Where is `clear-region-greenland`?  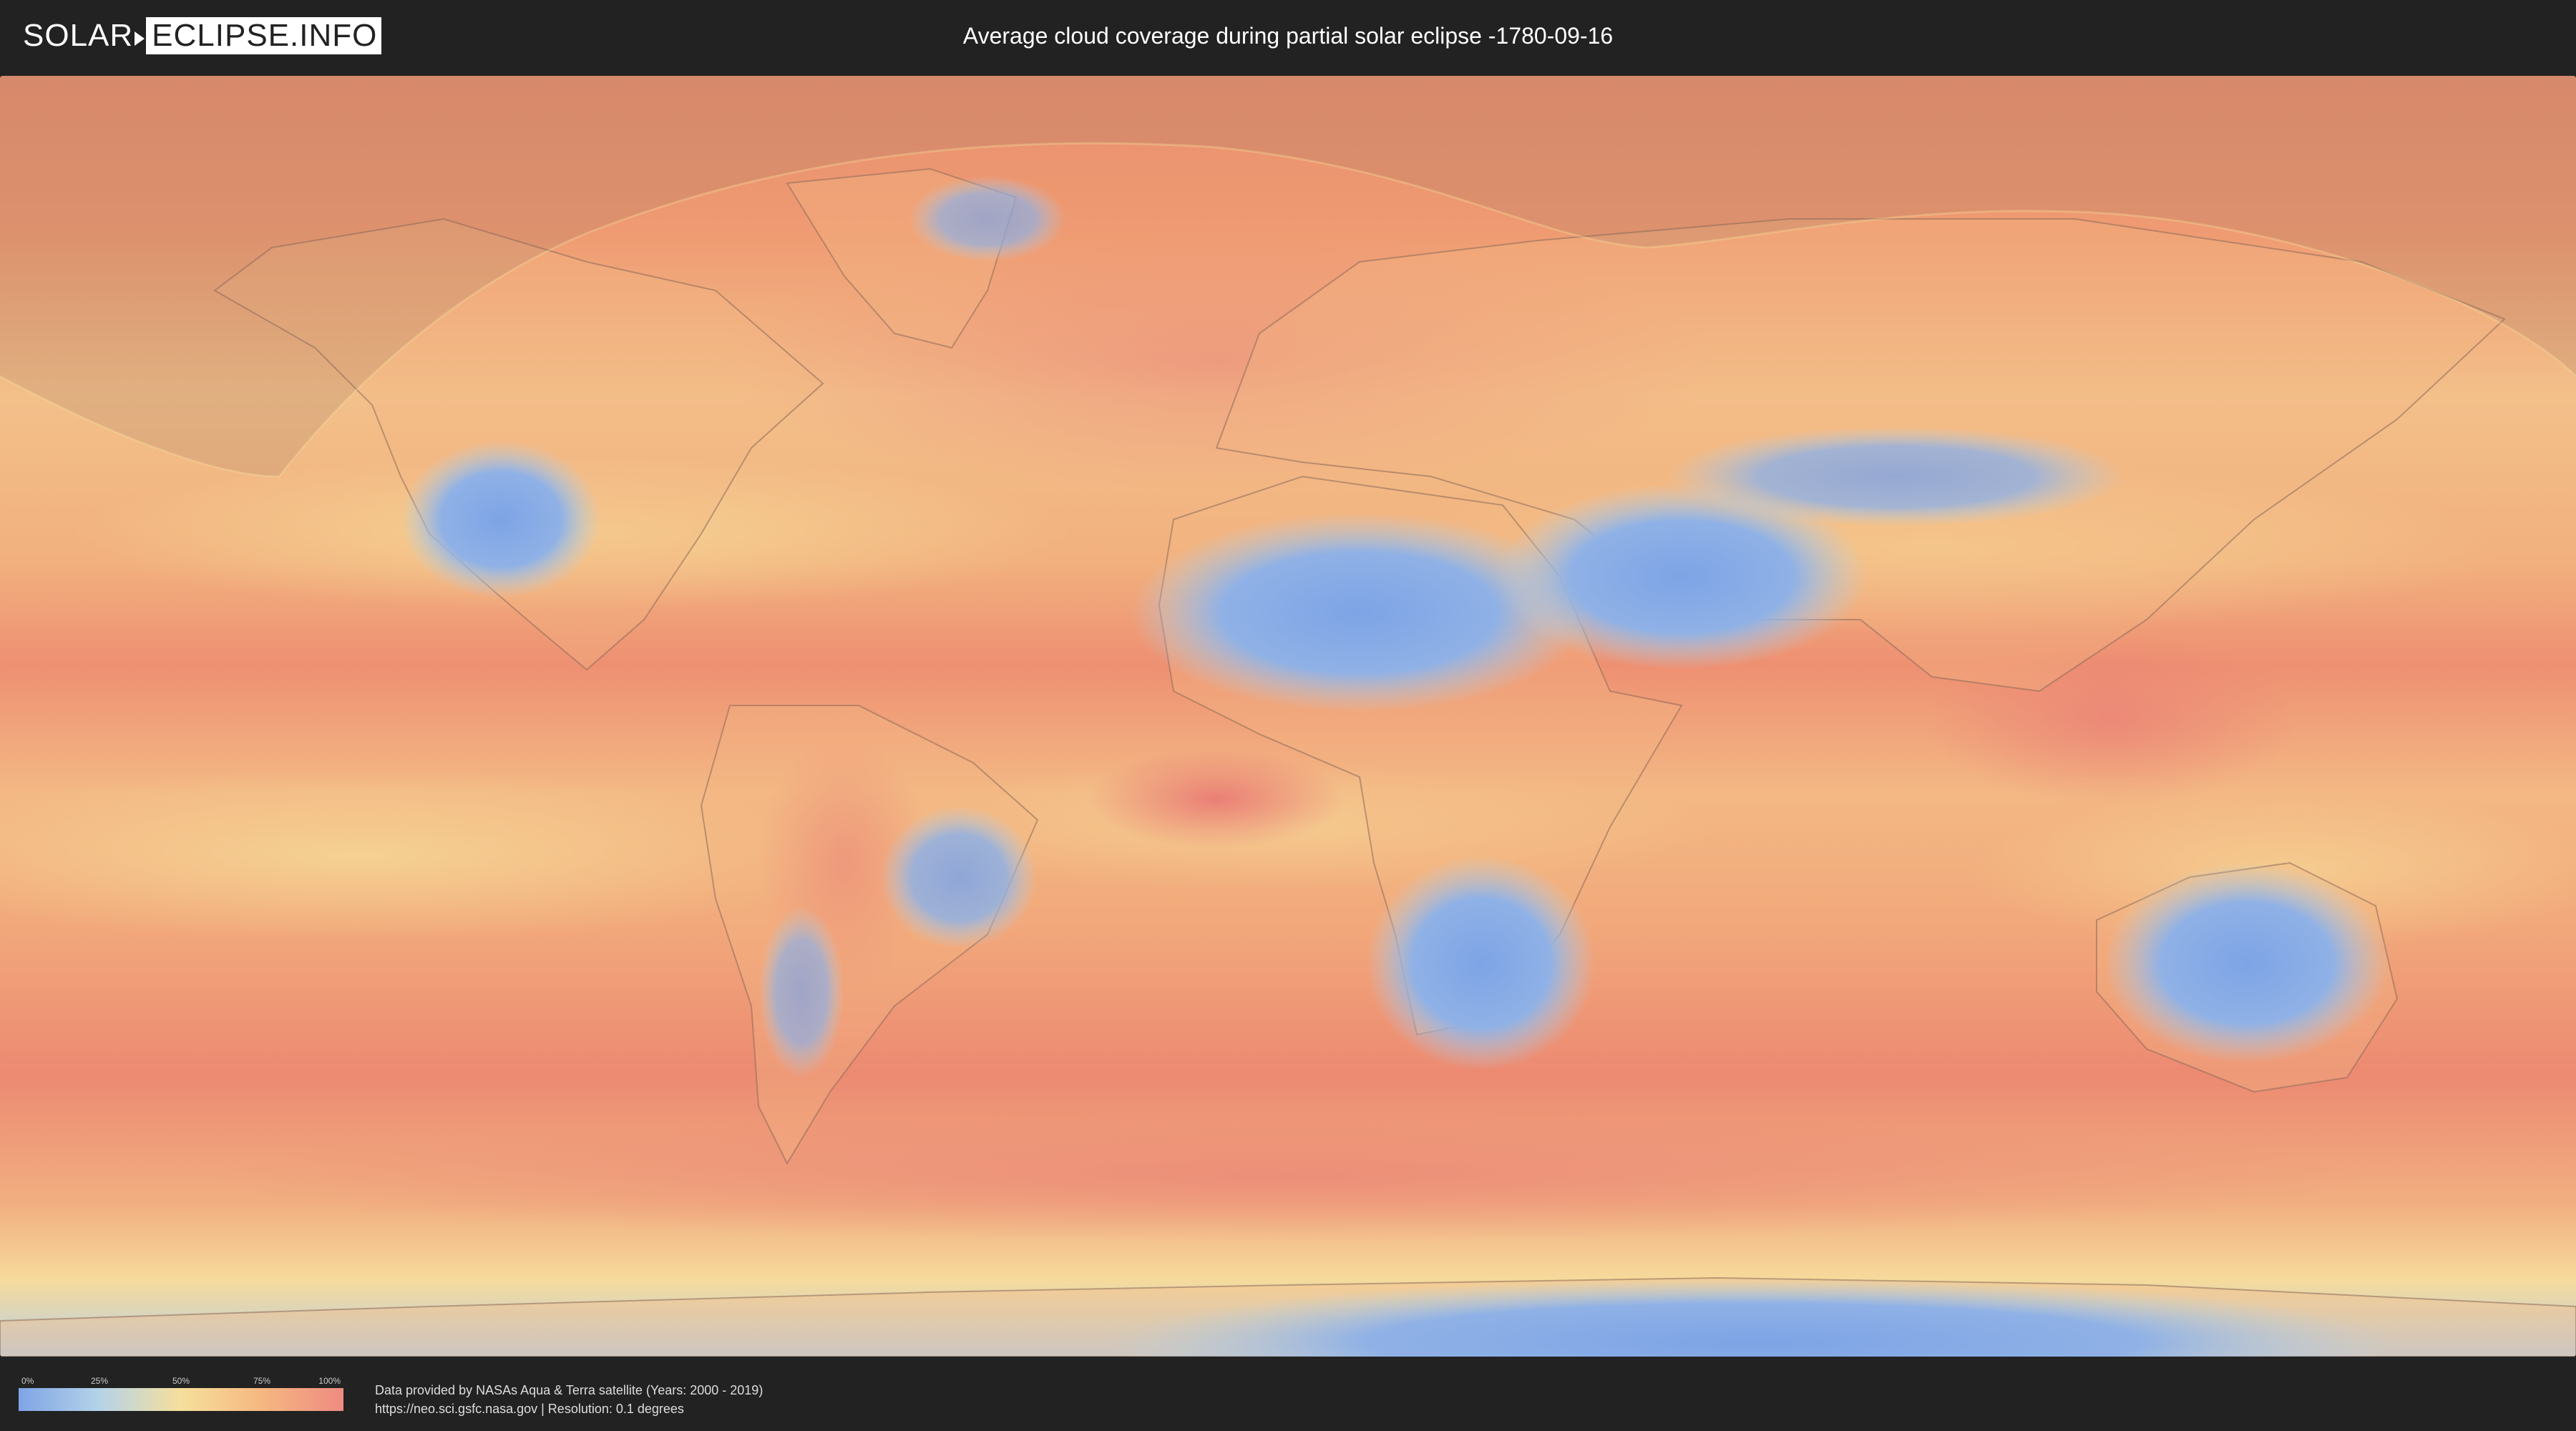 clear-region-greenland is located at coordinates (987, 219).